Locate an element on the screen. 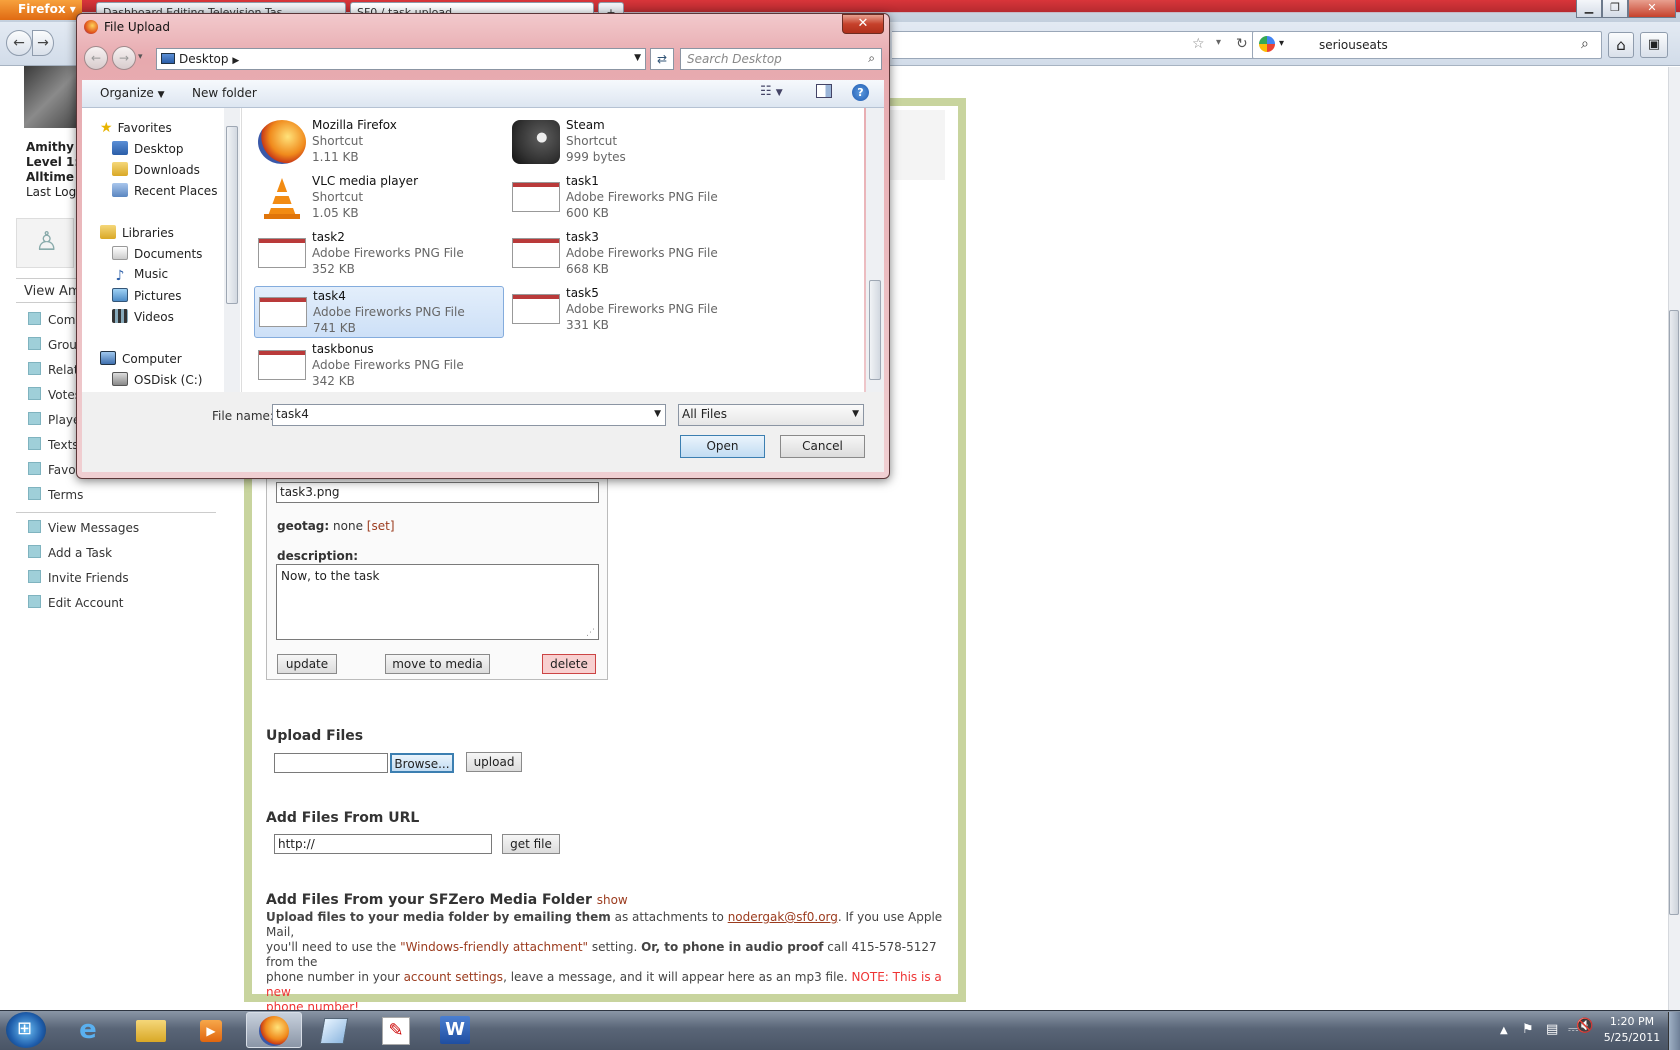 The width and height of the screenshot is (1680, 1050). location-bar: Desktop ▶ ▼ is located at coordinates (401, 59).